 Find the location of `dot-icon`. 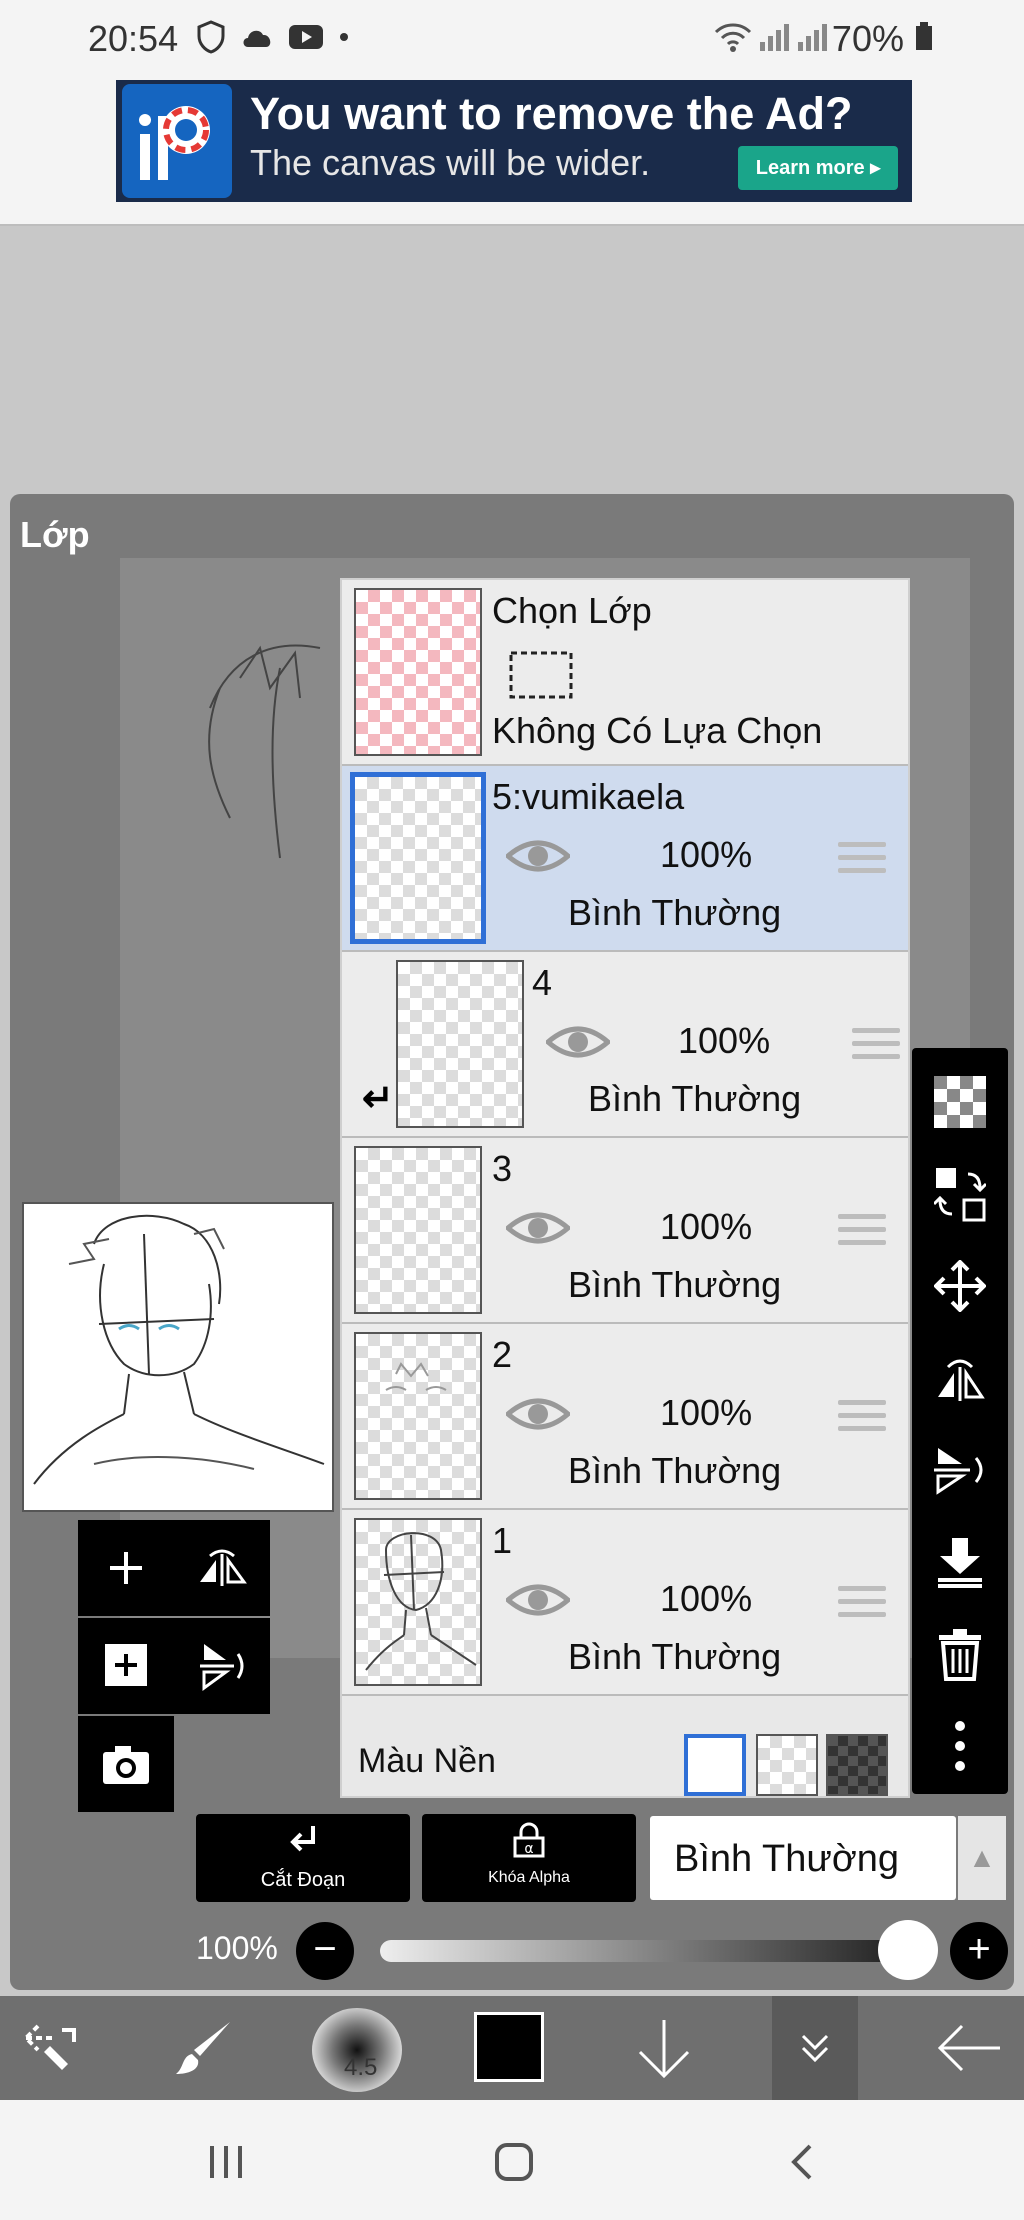

dot-icon is located at coordinates (344, 37).